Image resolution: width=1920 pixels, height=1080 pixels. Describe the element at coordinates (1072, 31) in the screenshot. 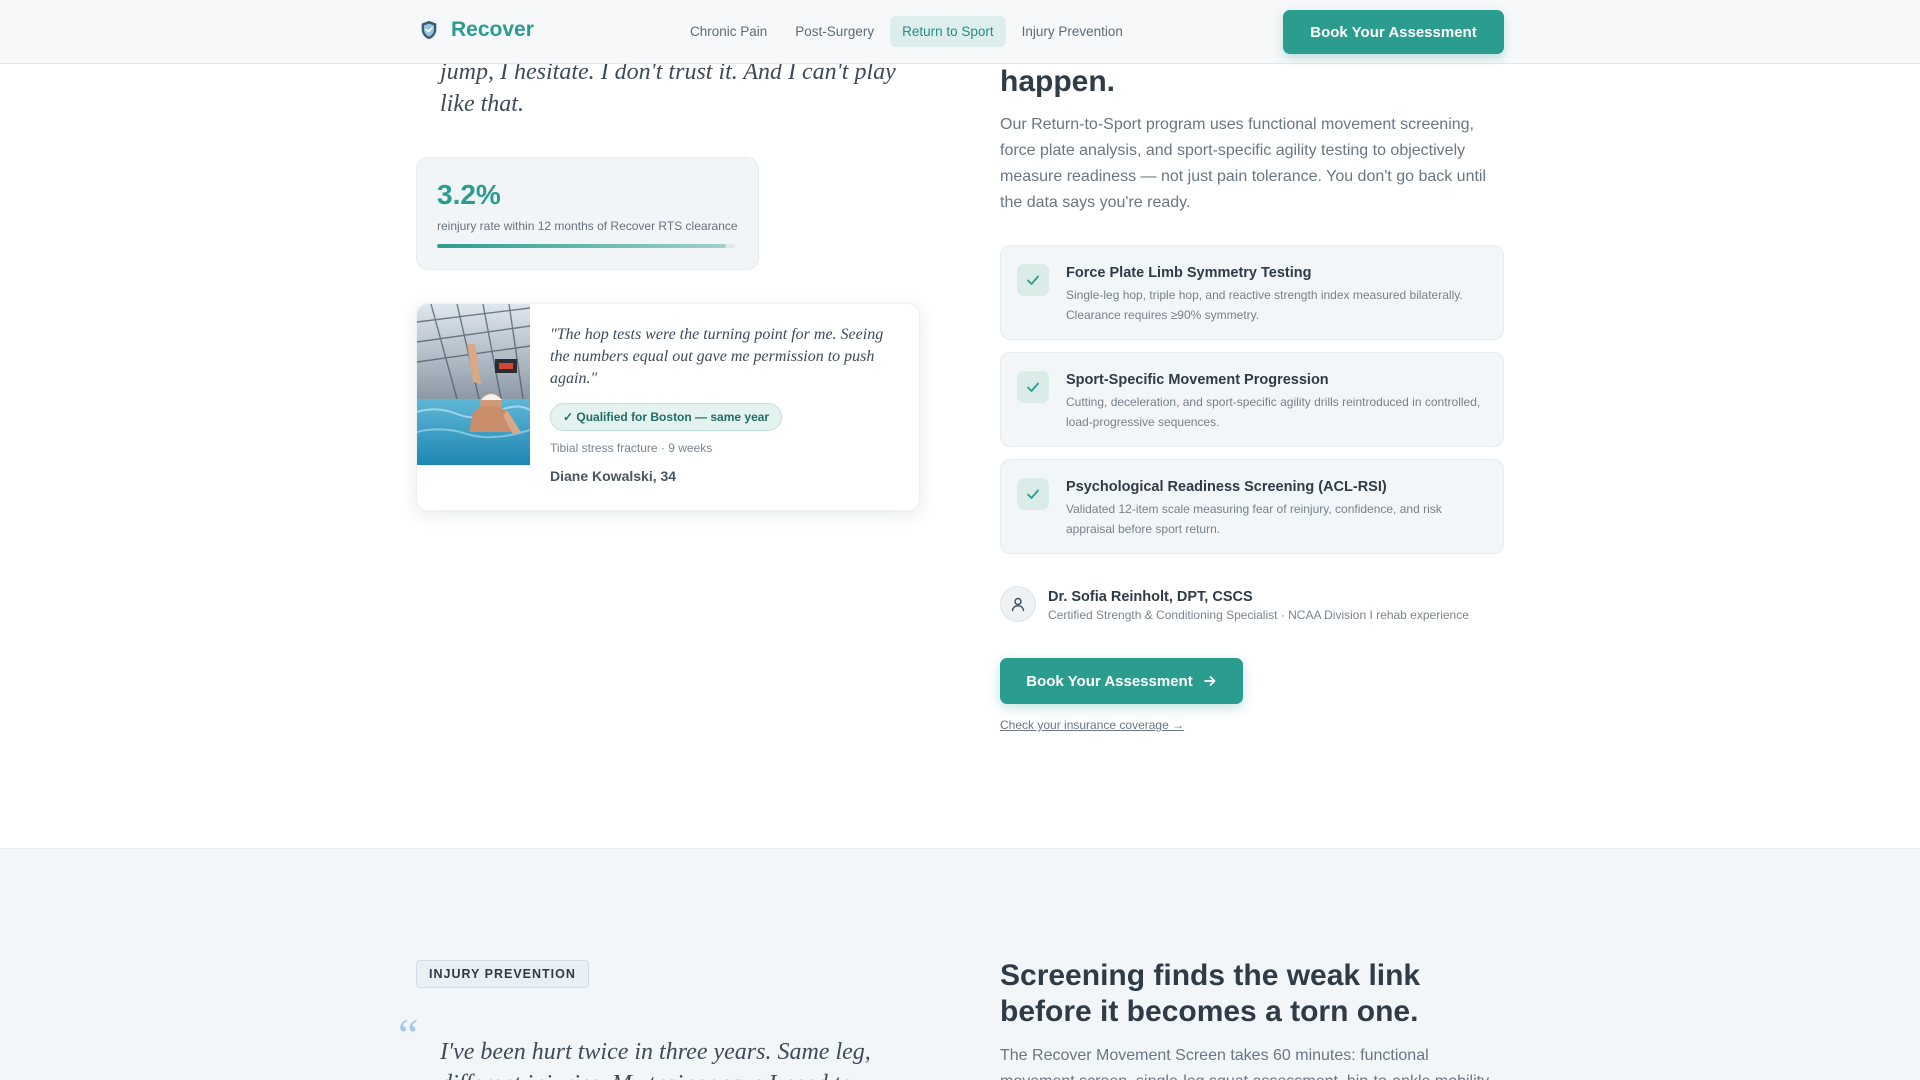

I see `nav-link-injury-prevention: Injury Prevention` at that location.